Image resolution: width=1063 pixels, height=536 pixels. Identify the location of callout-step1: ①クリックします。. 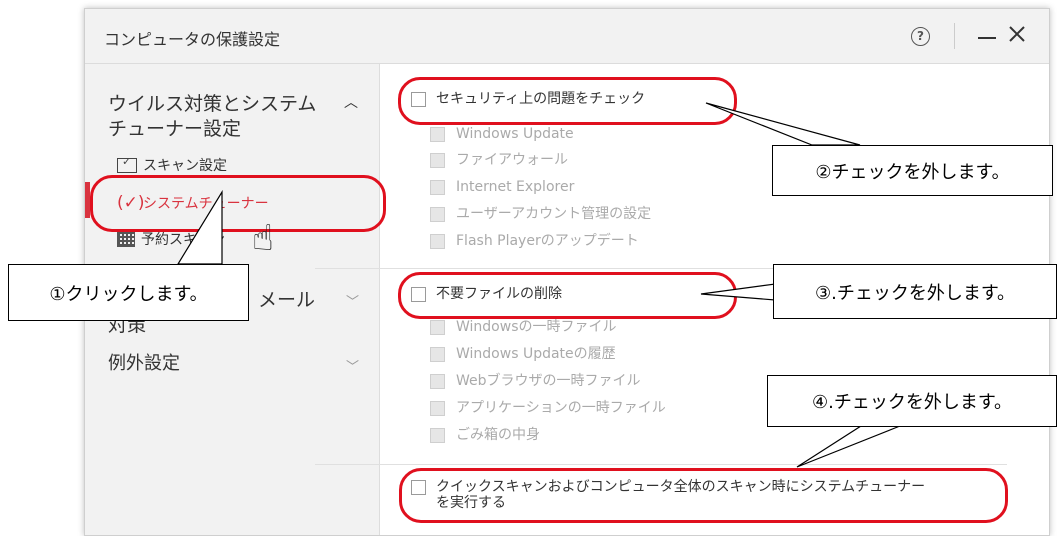
(128, 292).